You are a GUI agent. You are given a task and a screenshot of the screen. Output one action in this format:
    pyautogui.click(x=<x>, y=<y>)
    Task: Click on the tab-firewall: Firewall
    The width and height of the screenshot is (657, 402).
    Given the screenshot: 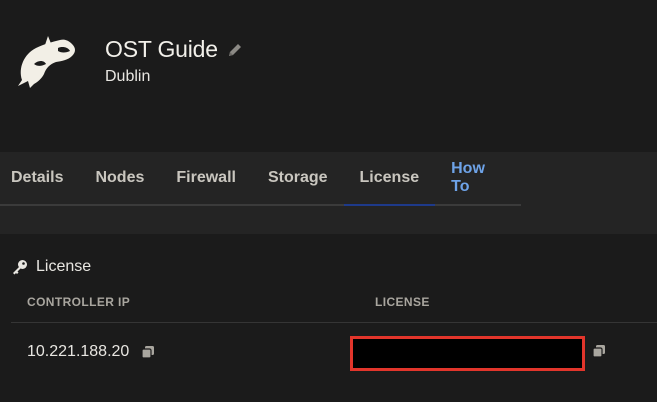 What is the action you would take?
    pyautogui.click(x=206, y=178)
    